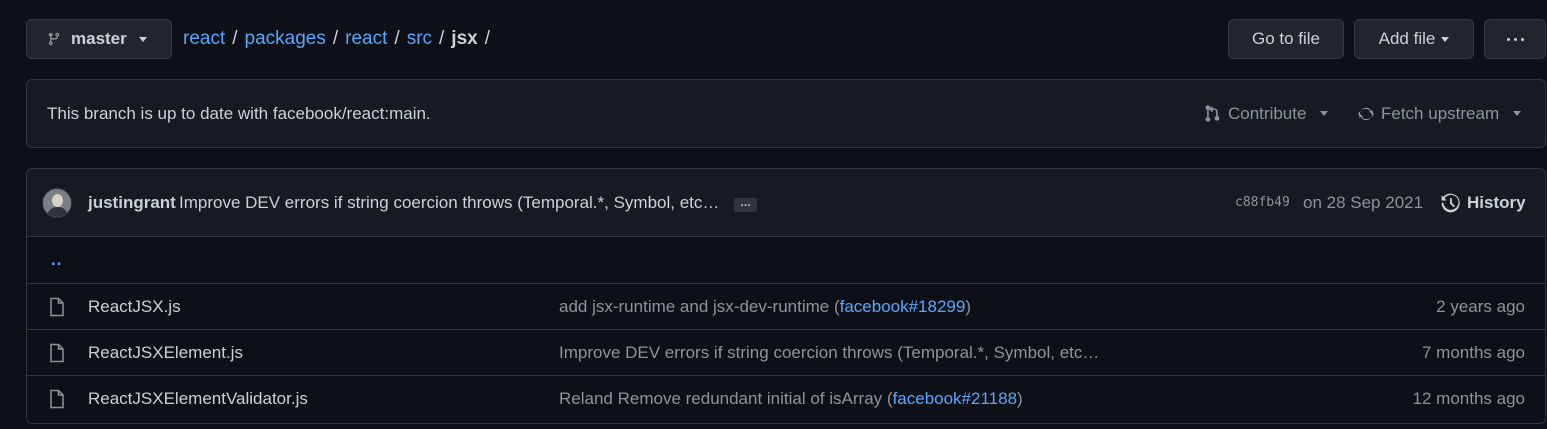 The width and height of the screenshot is (1547, 429). I want to click on add-file-label: Add file, so click(1407, 38).